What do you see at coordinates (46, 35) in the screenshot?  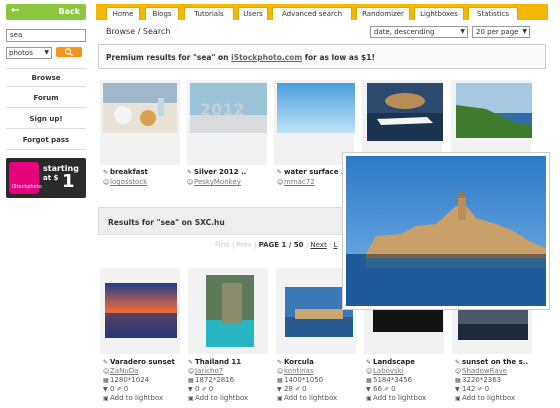 I see `search-input: sea` at bounding box center [46, 35].